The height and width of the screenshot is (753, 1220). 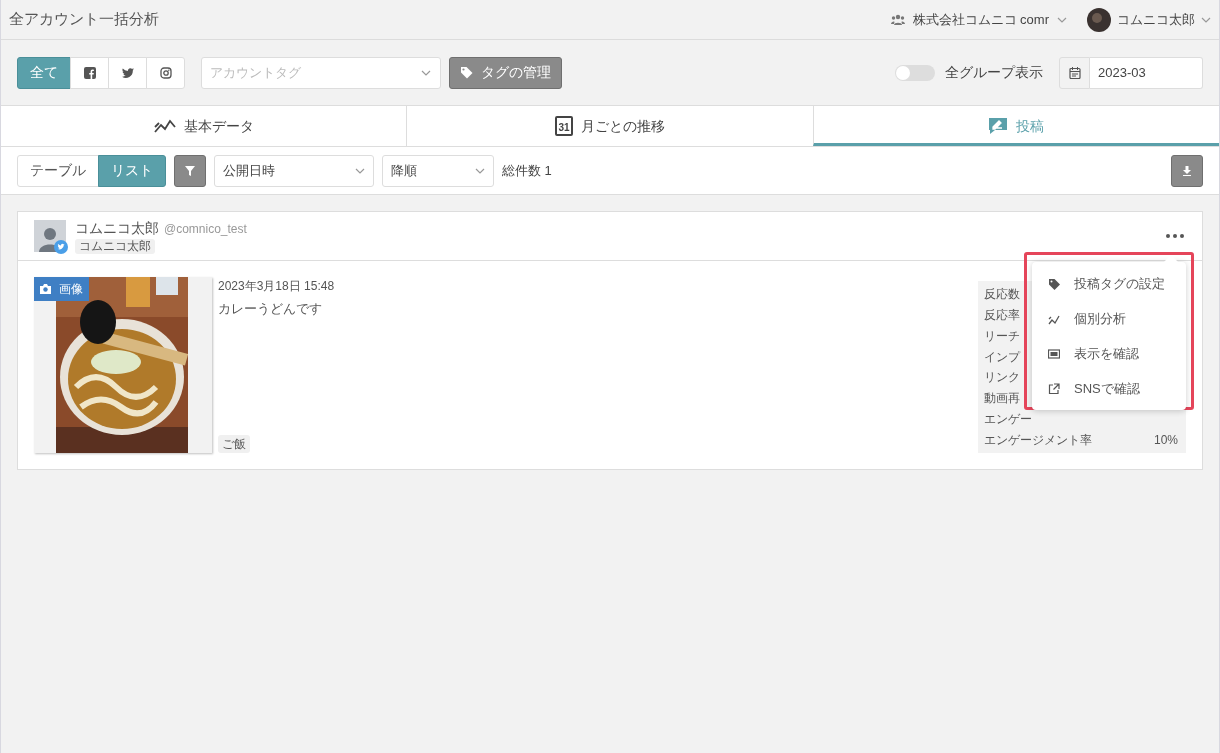 I want to click on sort-order-select: 降順, so click(x=438, y=170).